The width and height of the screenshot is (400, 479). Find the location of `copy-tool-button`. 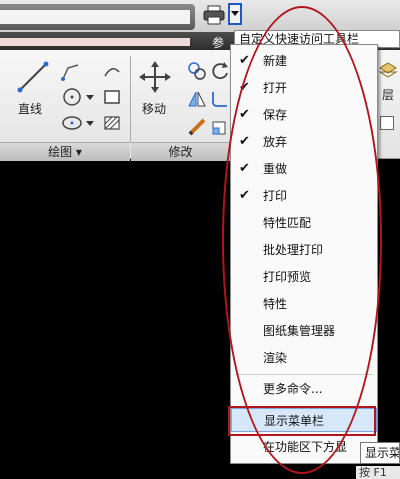

copy-tool-button is located at coordinates (197, 72).